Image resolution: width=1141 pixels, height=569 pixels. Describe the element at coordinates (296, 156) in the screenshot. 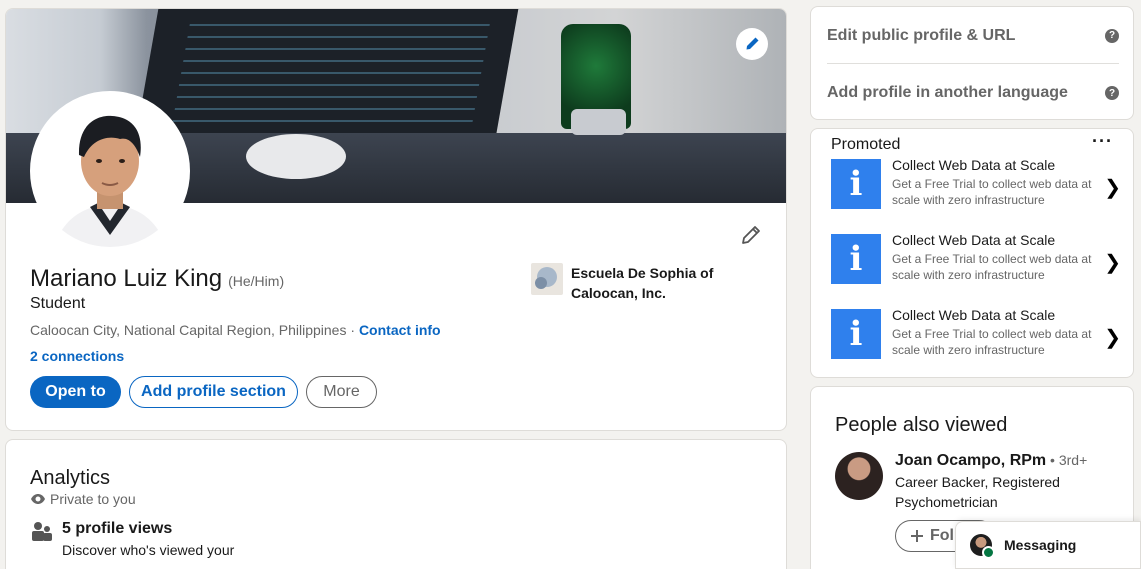

I see `banner-cup` at that location.